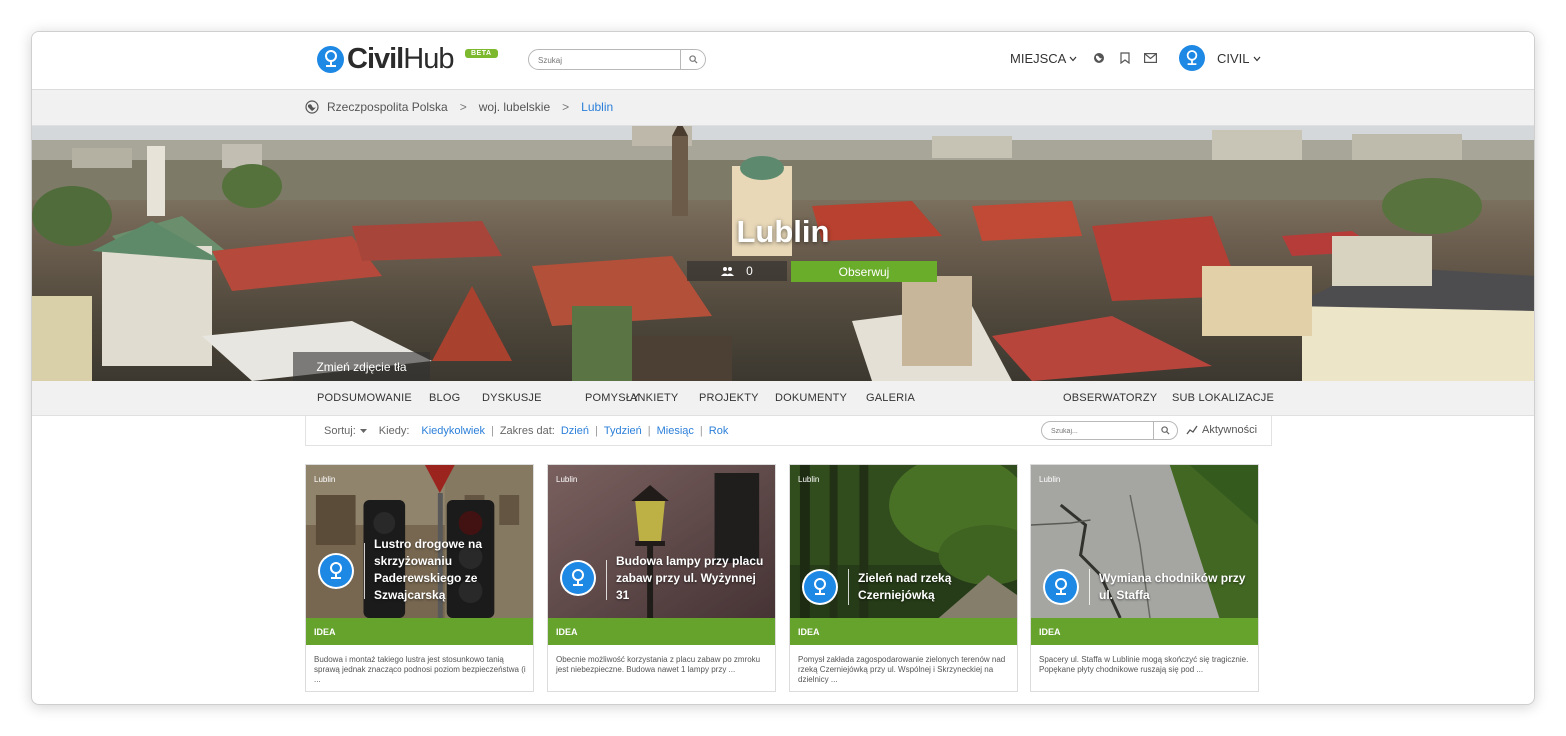 The height and width of the screenshot is (736, 1566). Describe the element at coordinates (623, 431) in the screenshot. I see `range-week-link: Tydzień` at that location.